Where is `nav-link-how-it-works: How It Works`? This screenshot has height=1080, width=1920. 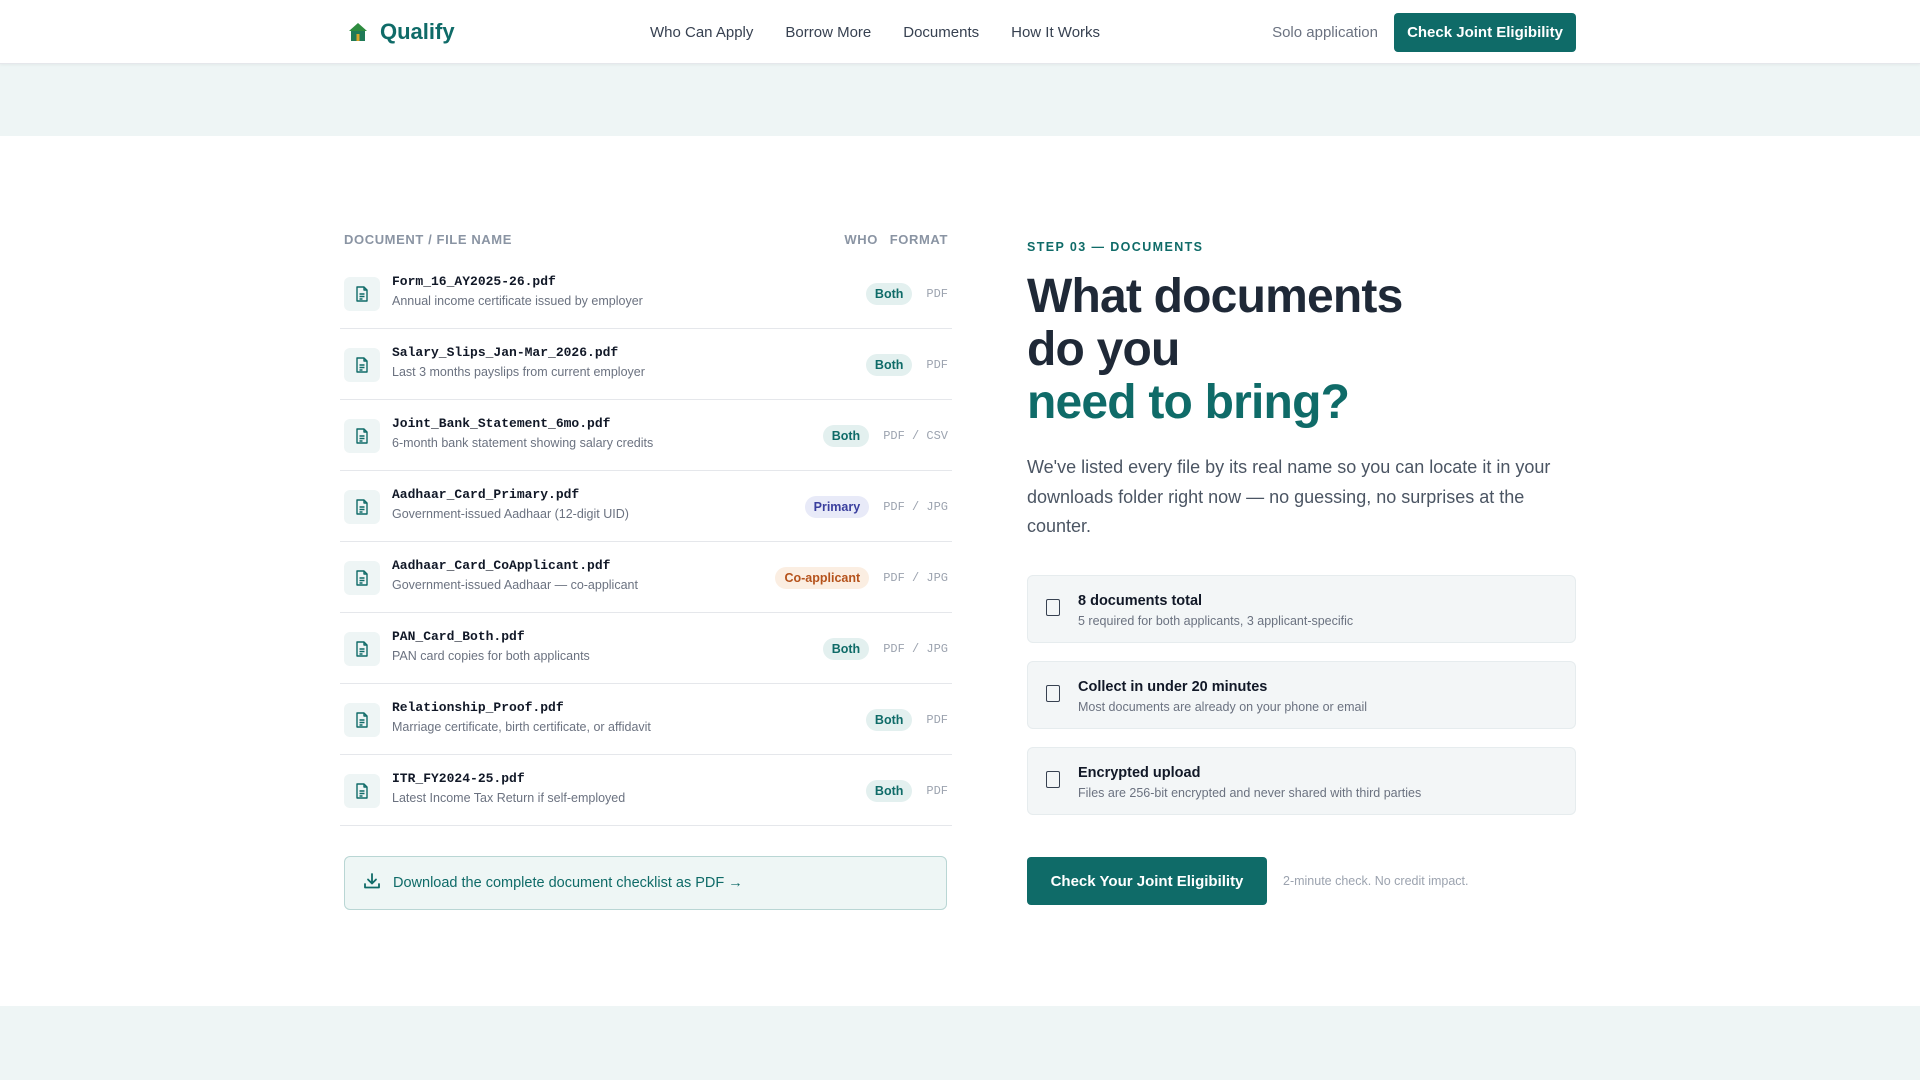
nav-link-how-it-works: How It Works is located at coordinates (1055, 32).